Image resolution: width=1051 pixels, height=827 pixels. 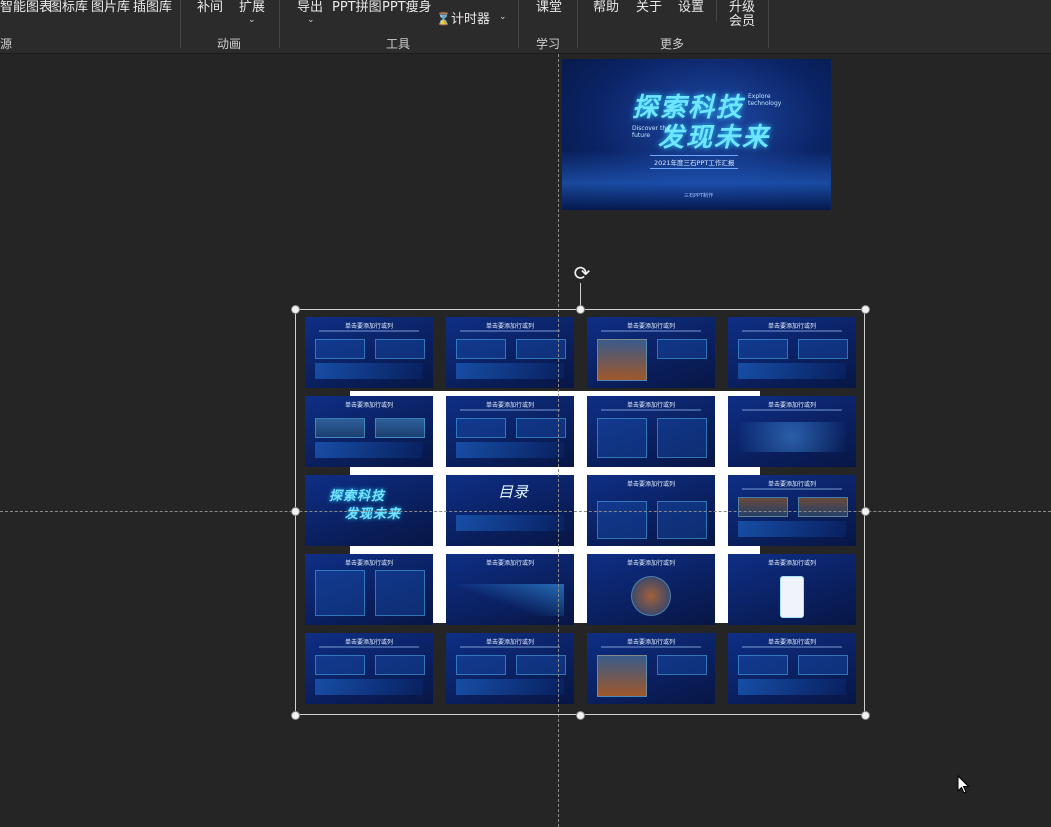 I want to click on illustration-library-button: 插图库, so click(x=152, y=7).